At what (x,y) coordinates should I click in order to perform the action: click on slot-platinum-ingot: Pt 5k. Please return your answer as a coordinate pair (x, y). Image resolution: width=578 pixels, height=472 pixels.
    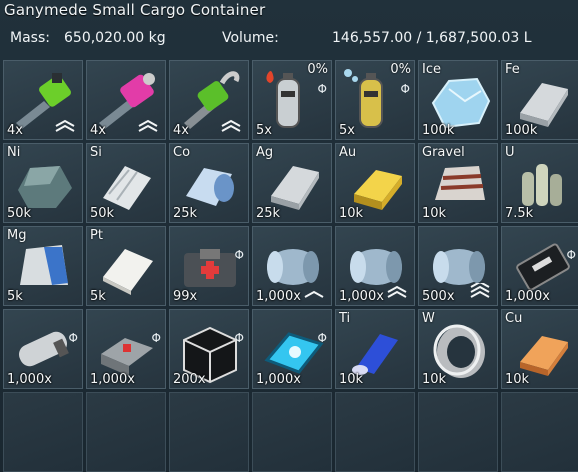
    Looking at the image, I should click on (126, 266).